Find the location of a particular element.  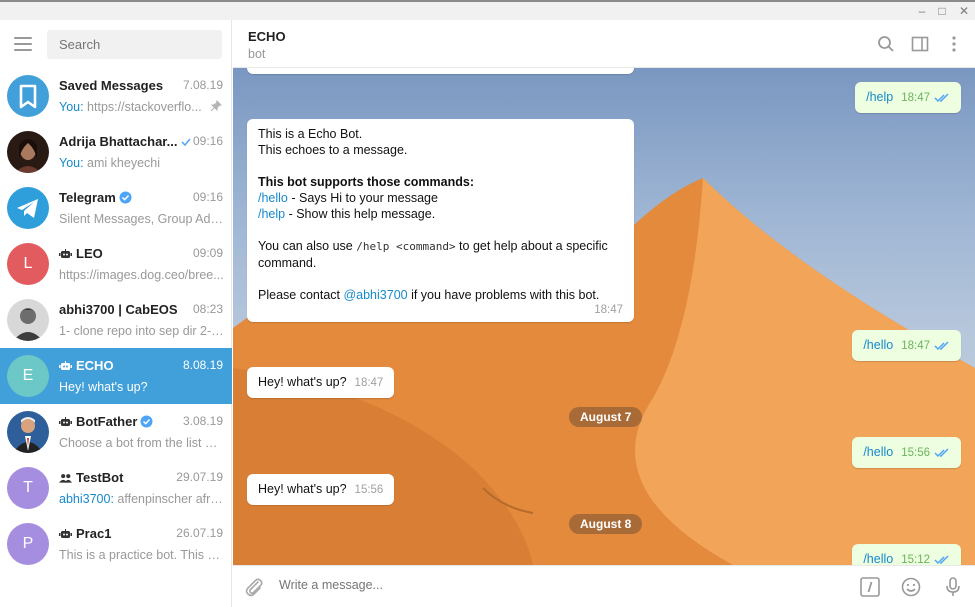

chat-preview-sender: abhi3700: is located at coordinates (86, 499).